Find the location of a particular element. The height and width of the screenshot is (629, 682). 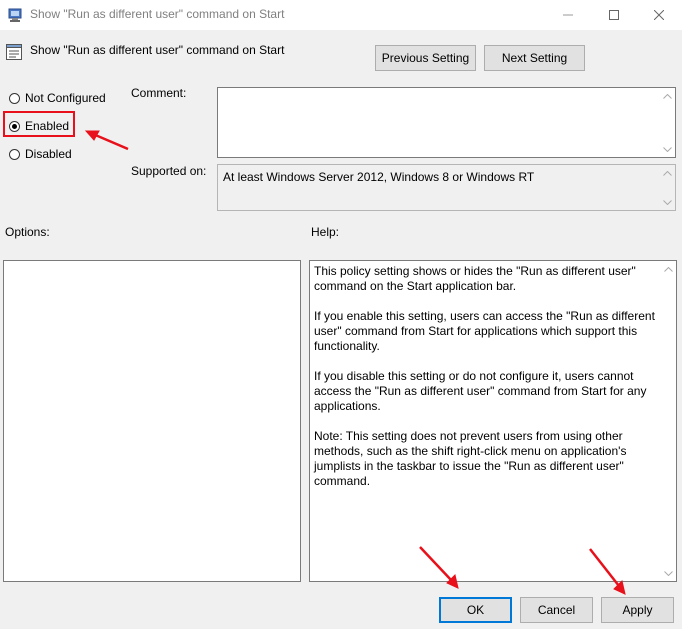

cancel-button: Cancel is located at coordinates (556, 610).